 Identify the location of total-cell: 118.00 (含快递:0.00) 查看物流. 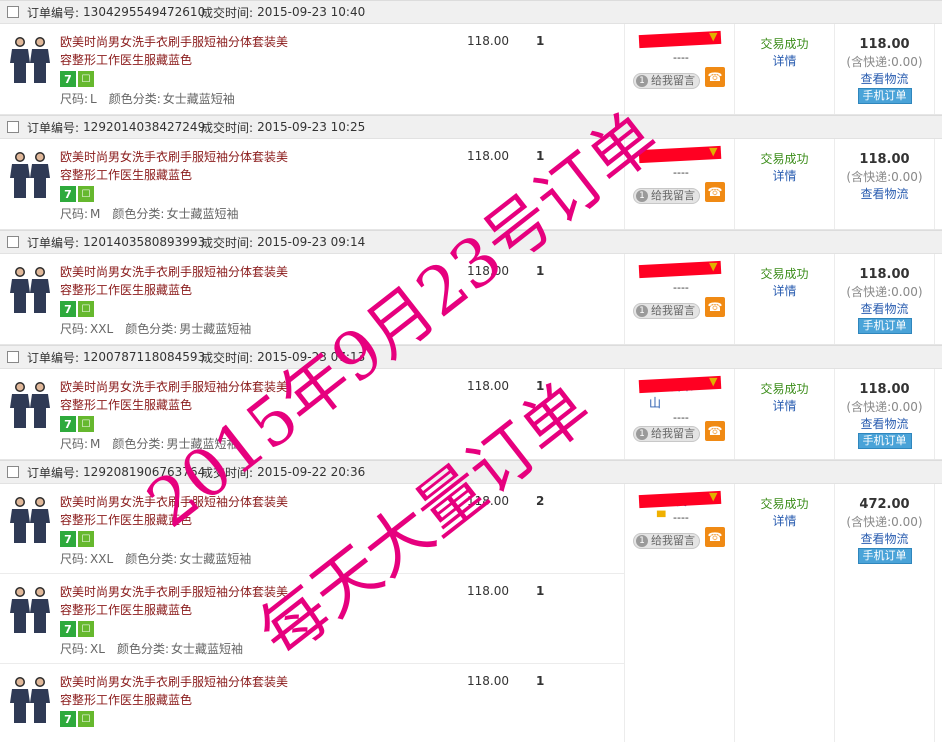
(884, 184).